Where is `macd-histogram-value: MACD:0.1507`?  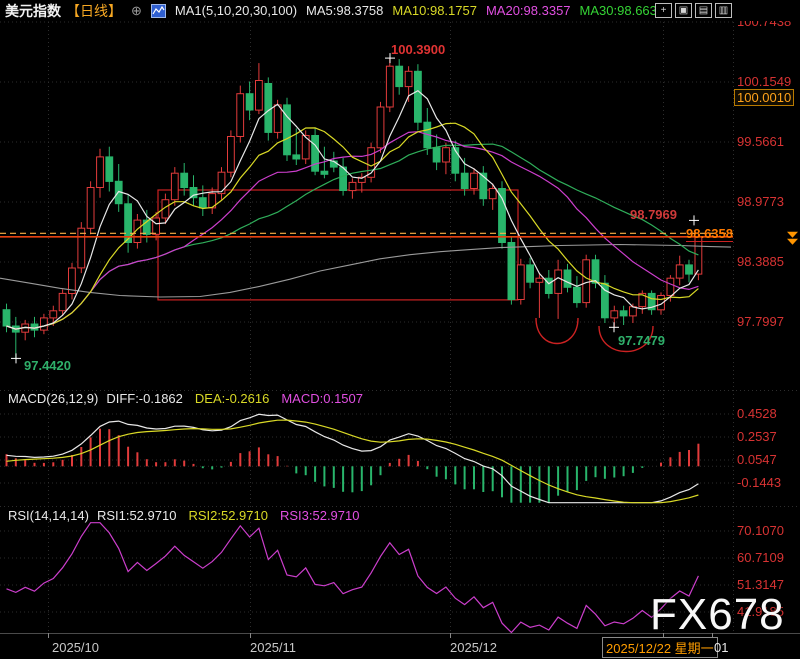
macd-histogram-value: MACD:0.1507 is located at coordinates (322, 398).